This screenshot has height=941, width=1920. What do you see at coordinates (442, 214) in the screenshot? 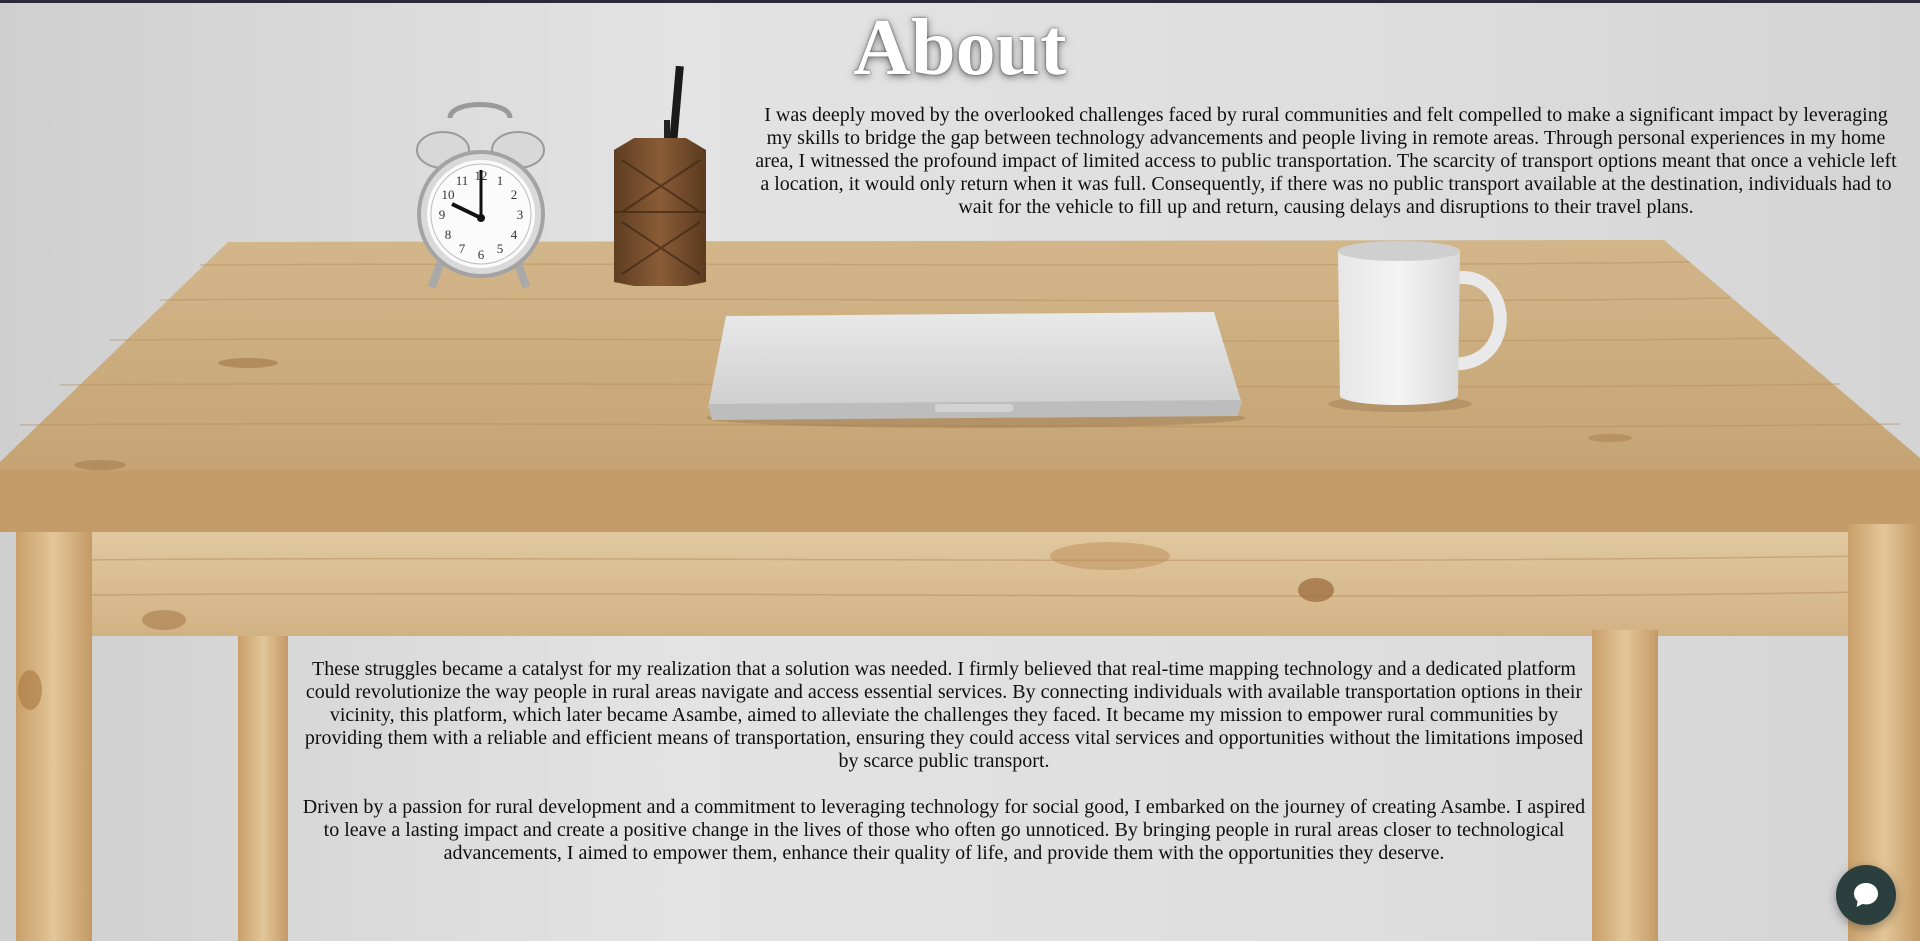
I see `svg-text: 9` at bounding box center [442, 214].